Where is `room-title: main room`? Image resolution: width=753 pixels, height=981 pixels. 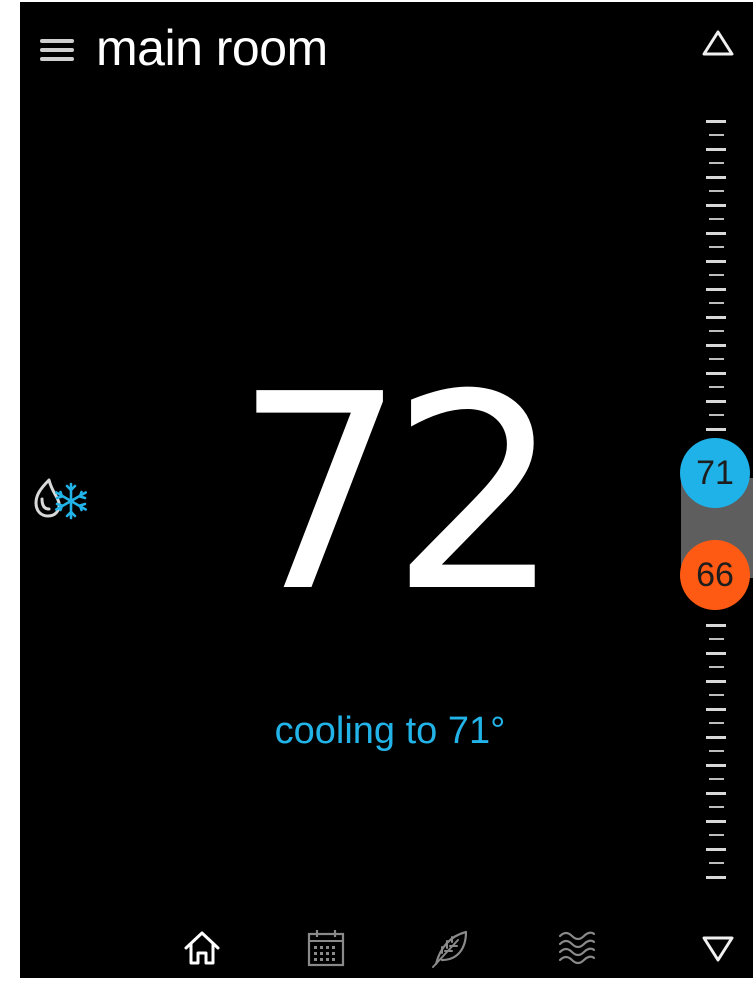 room-title: main room is located at coordinates (212, 48).